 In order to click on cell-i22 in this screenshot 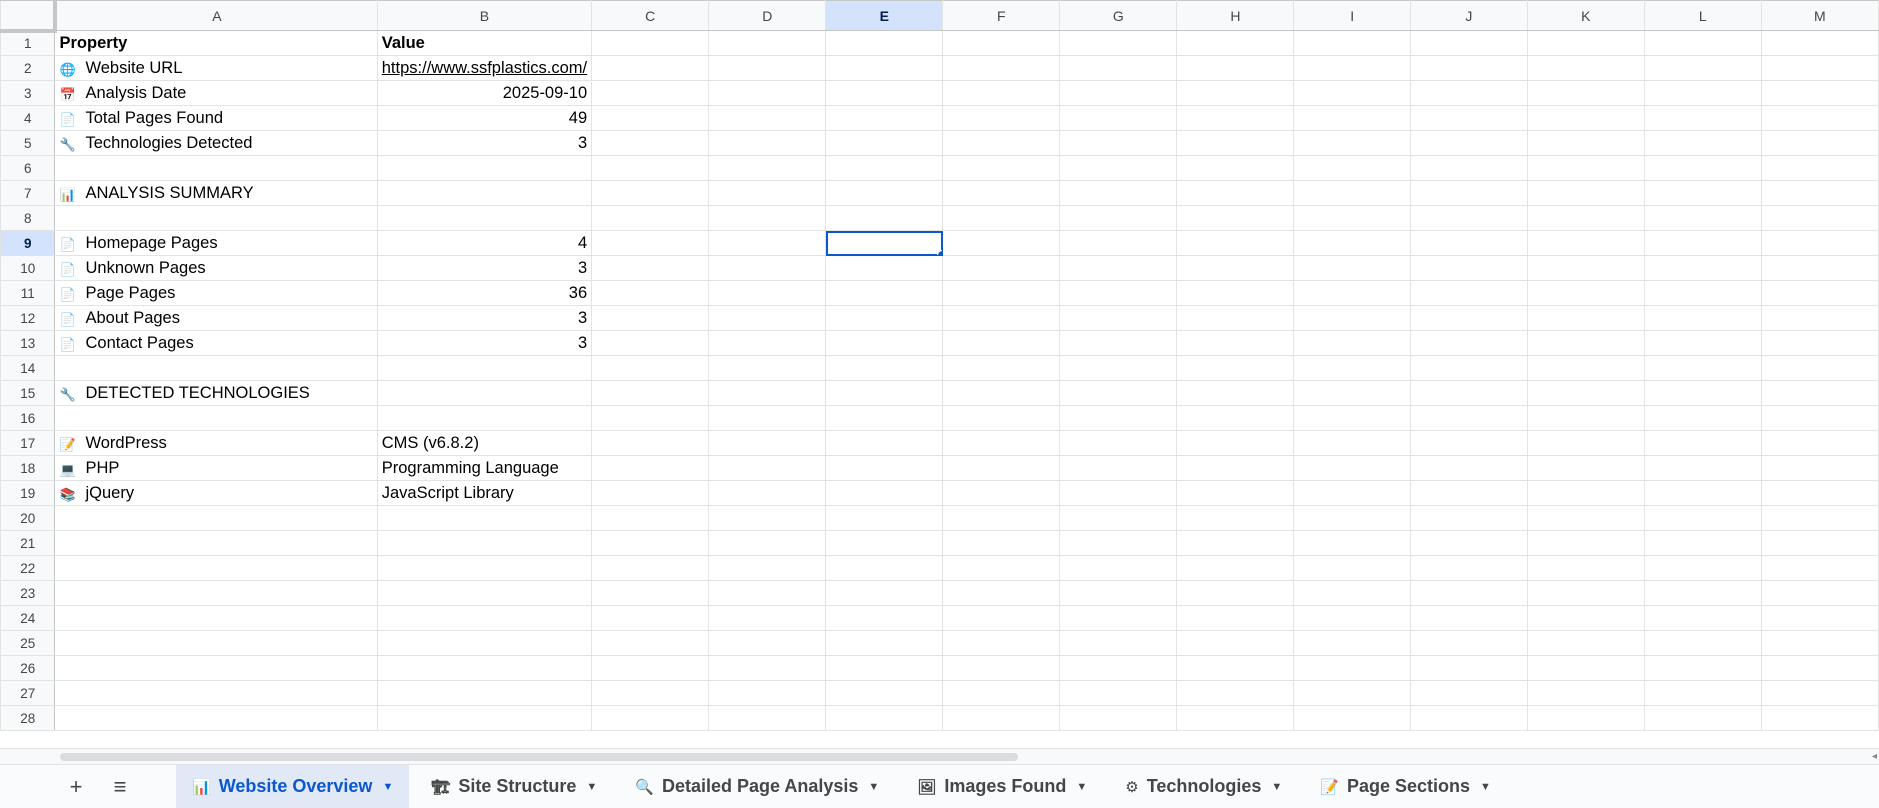, I will do `click(1352, 568)`.